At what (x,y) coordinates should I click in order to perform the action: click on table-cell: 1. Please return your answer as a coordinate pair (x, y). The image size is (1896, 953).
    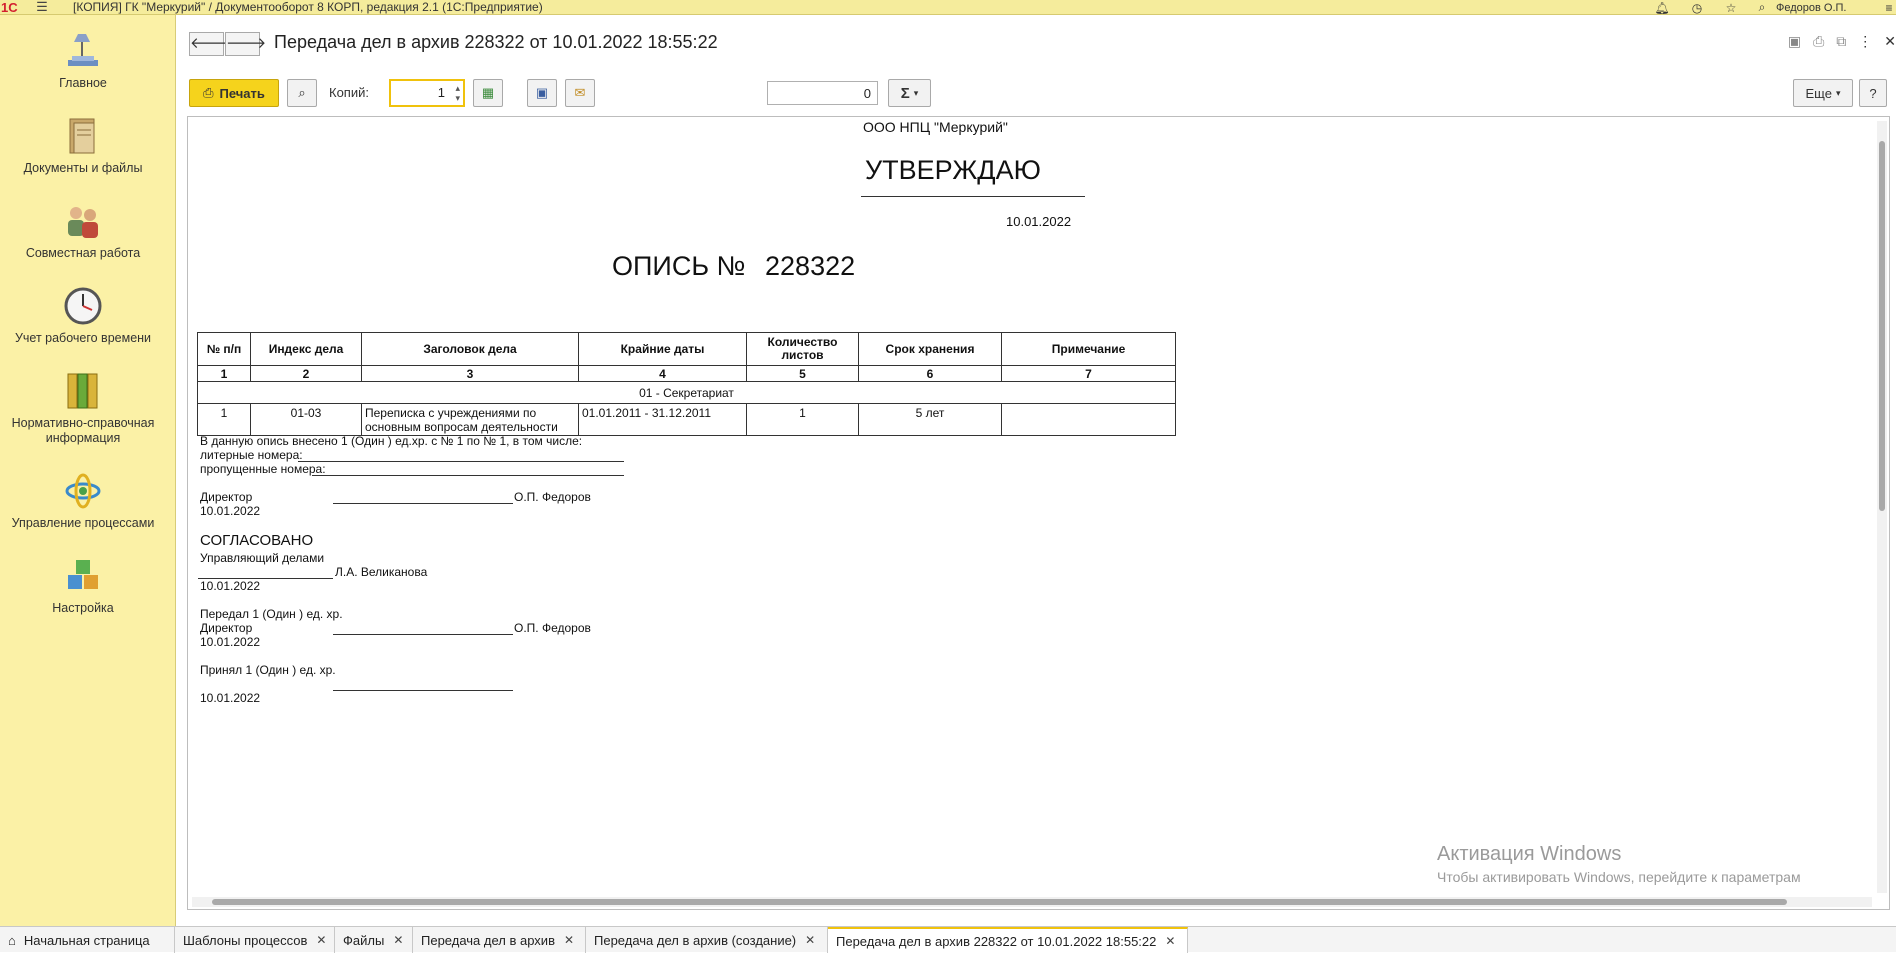
    Looking at the image, I should click on (224, 419).